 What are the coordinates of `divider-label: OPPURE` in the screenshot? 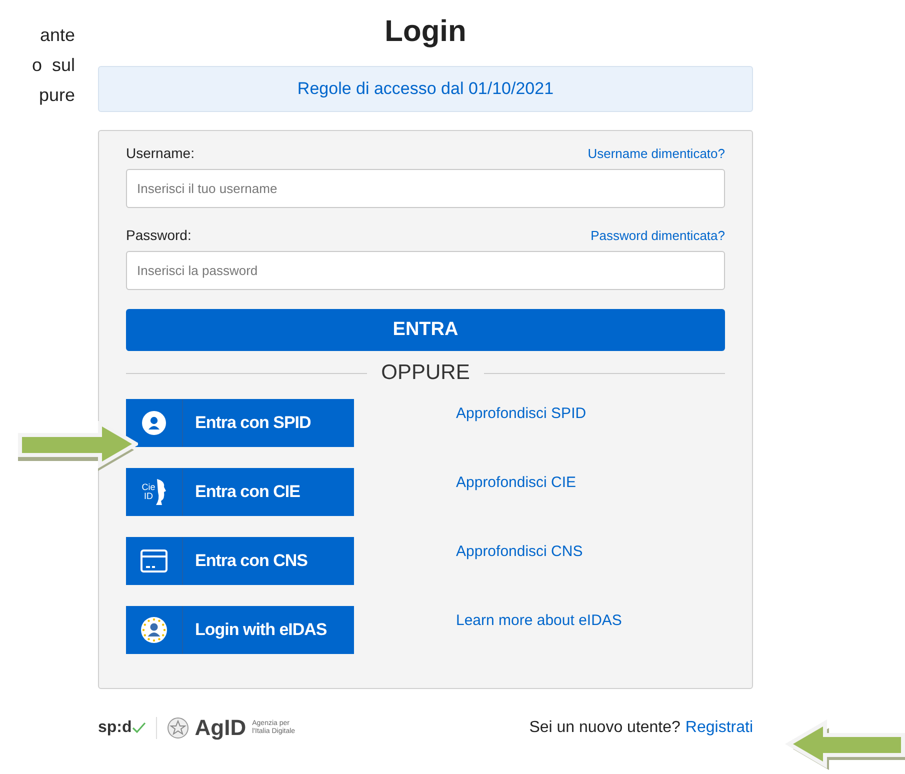 It's located at (425, 373).